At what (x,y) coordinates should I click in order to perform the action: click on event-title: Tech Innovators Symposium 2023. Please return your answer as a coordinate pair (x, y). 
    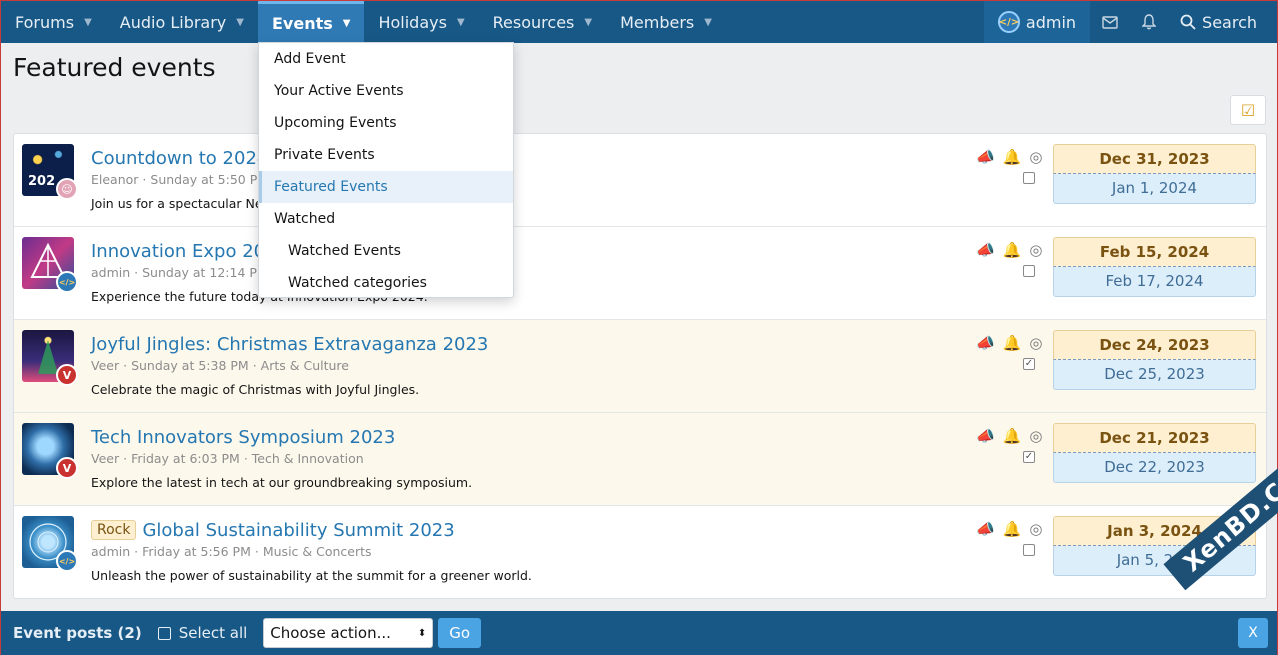
    Looking at the image, I should click on (243, 437).